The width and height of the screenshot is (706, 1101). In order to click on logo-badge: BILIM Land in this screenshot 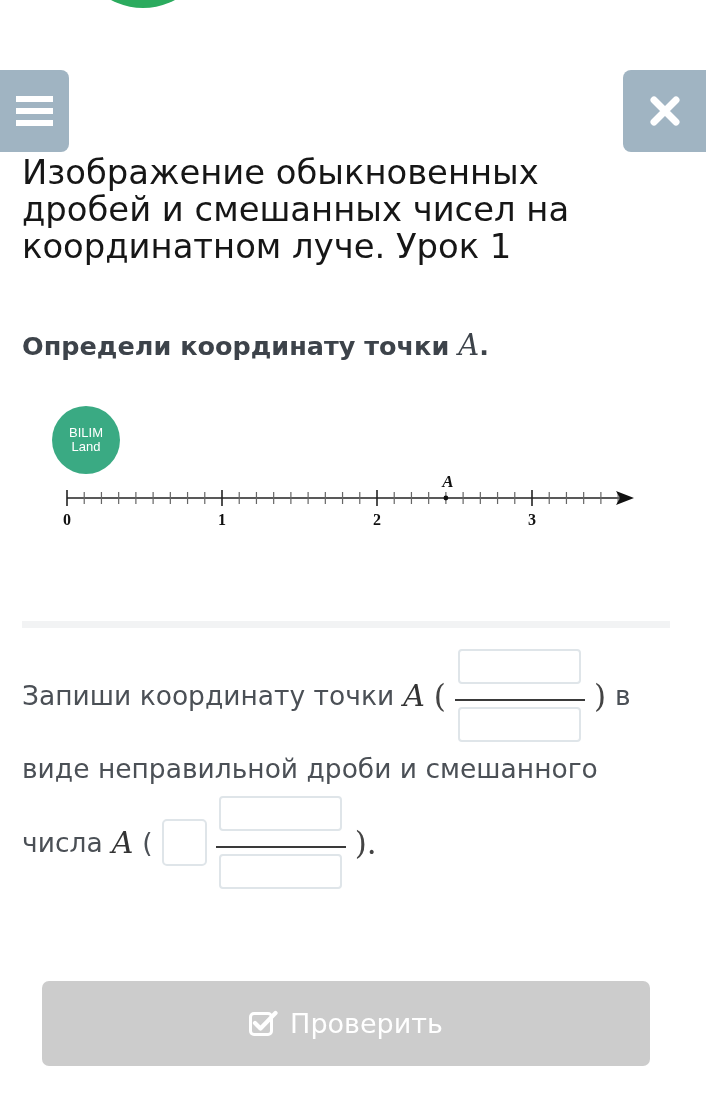, I will do `click(86, 440)`.